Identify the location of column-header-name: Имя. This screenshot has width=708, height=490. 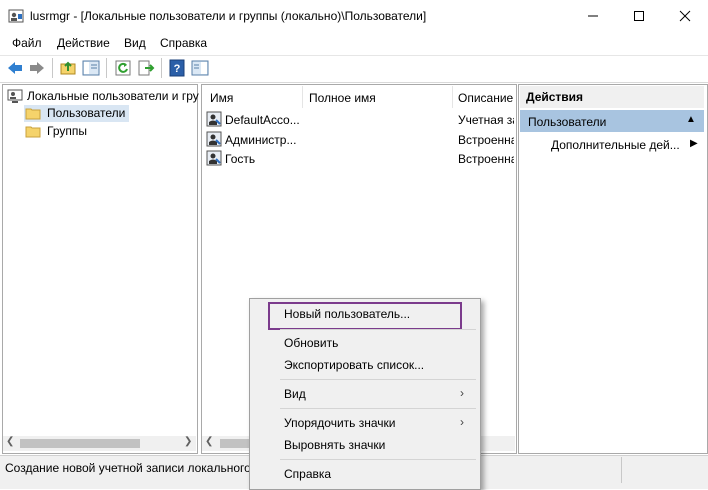
(221, 98).